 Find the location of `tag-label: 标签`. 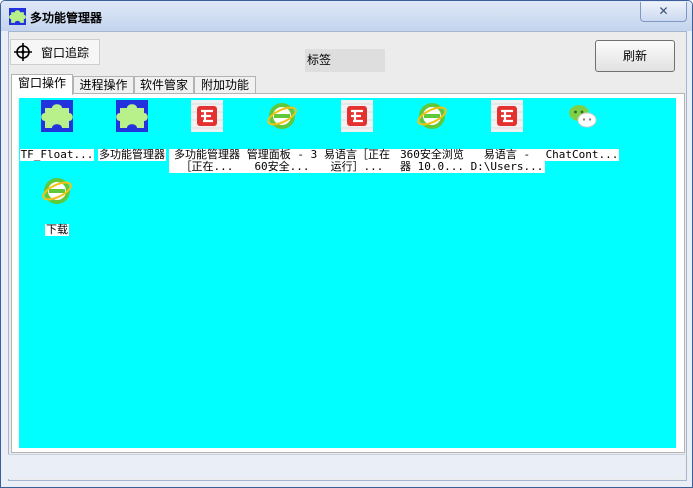

tag-label: 标签 is located at coordinates (345, 60).